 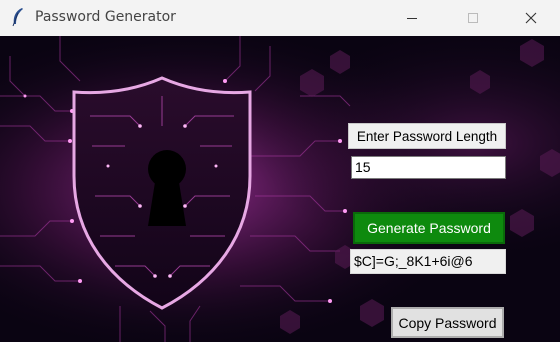 I want to click on title-bar: Password Generator, so click(x=280, y=18).